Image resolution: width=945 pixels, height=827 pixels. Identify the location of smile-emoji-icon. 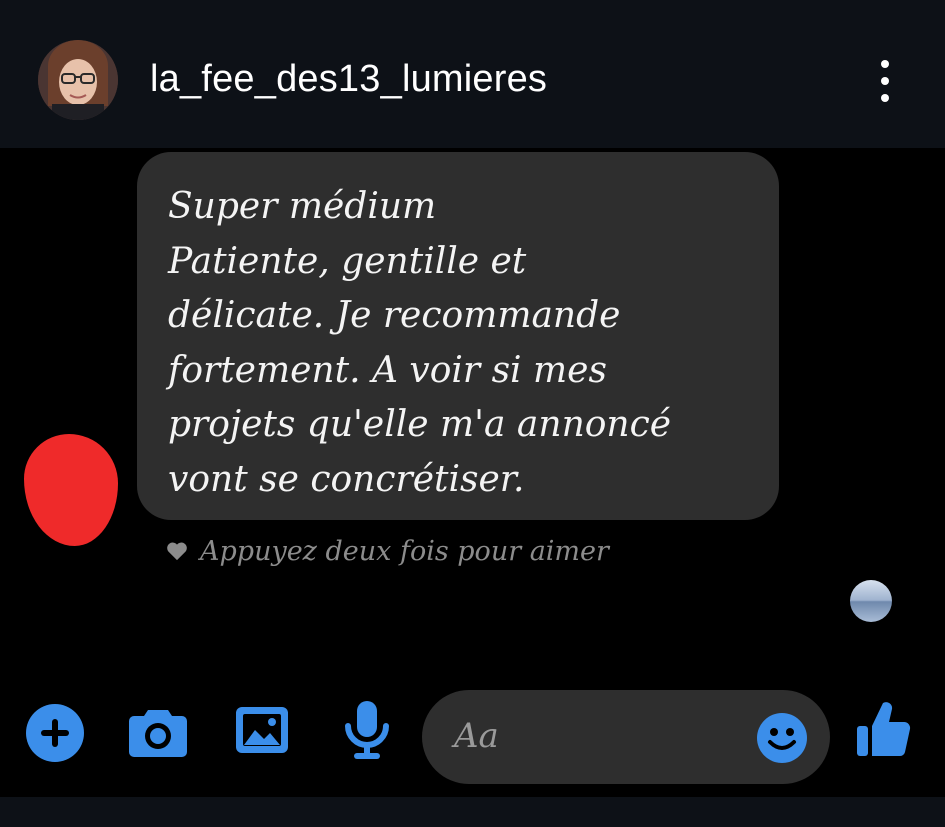
(782, 738).